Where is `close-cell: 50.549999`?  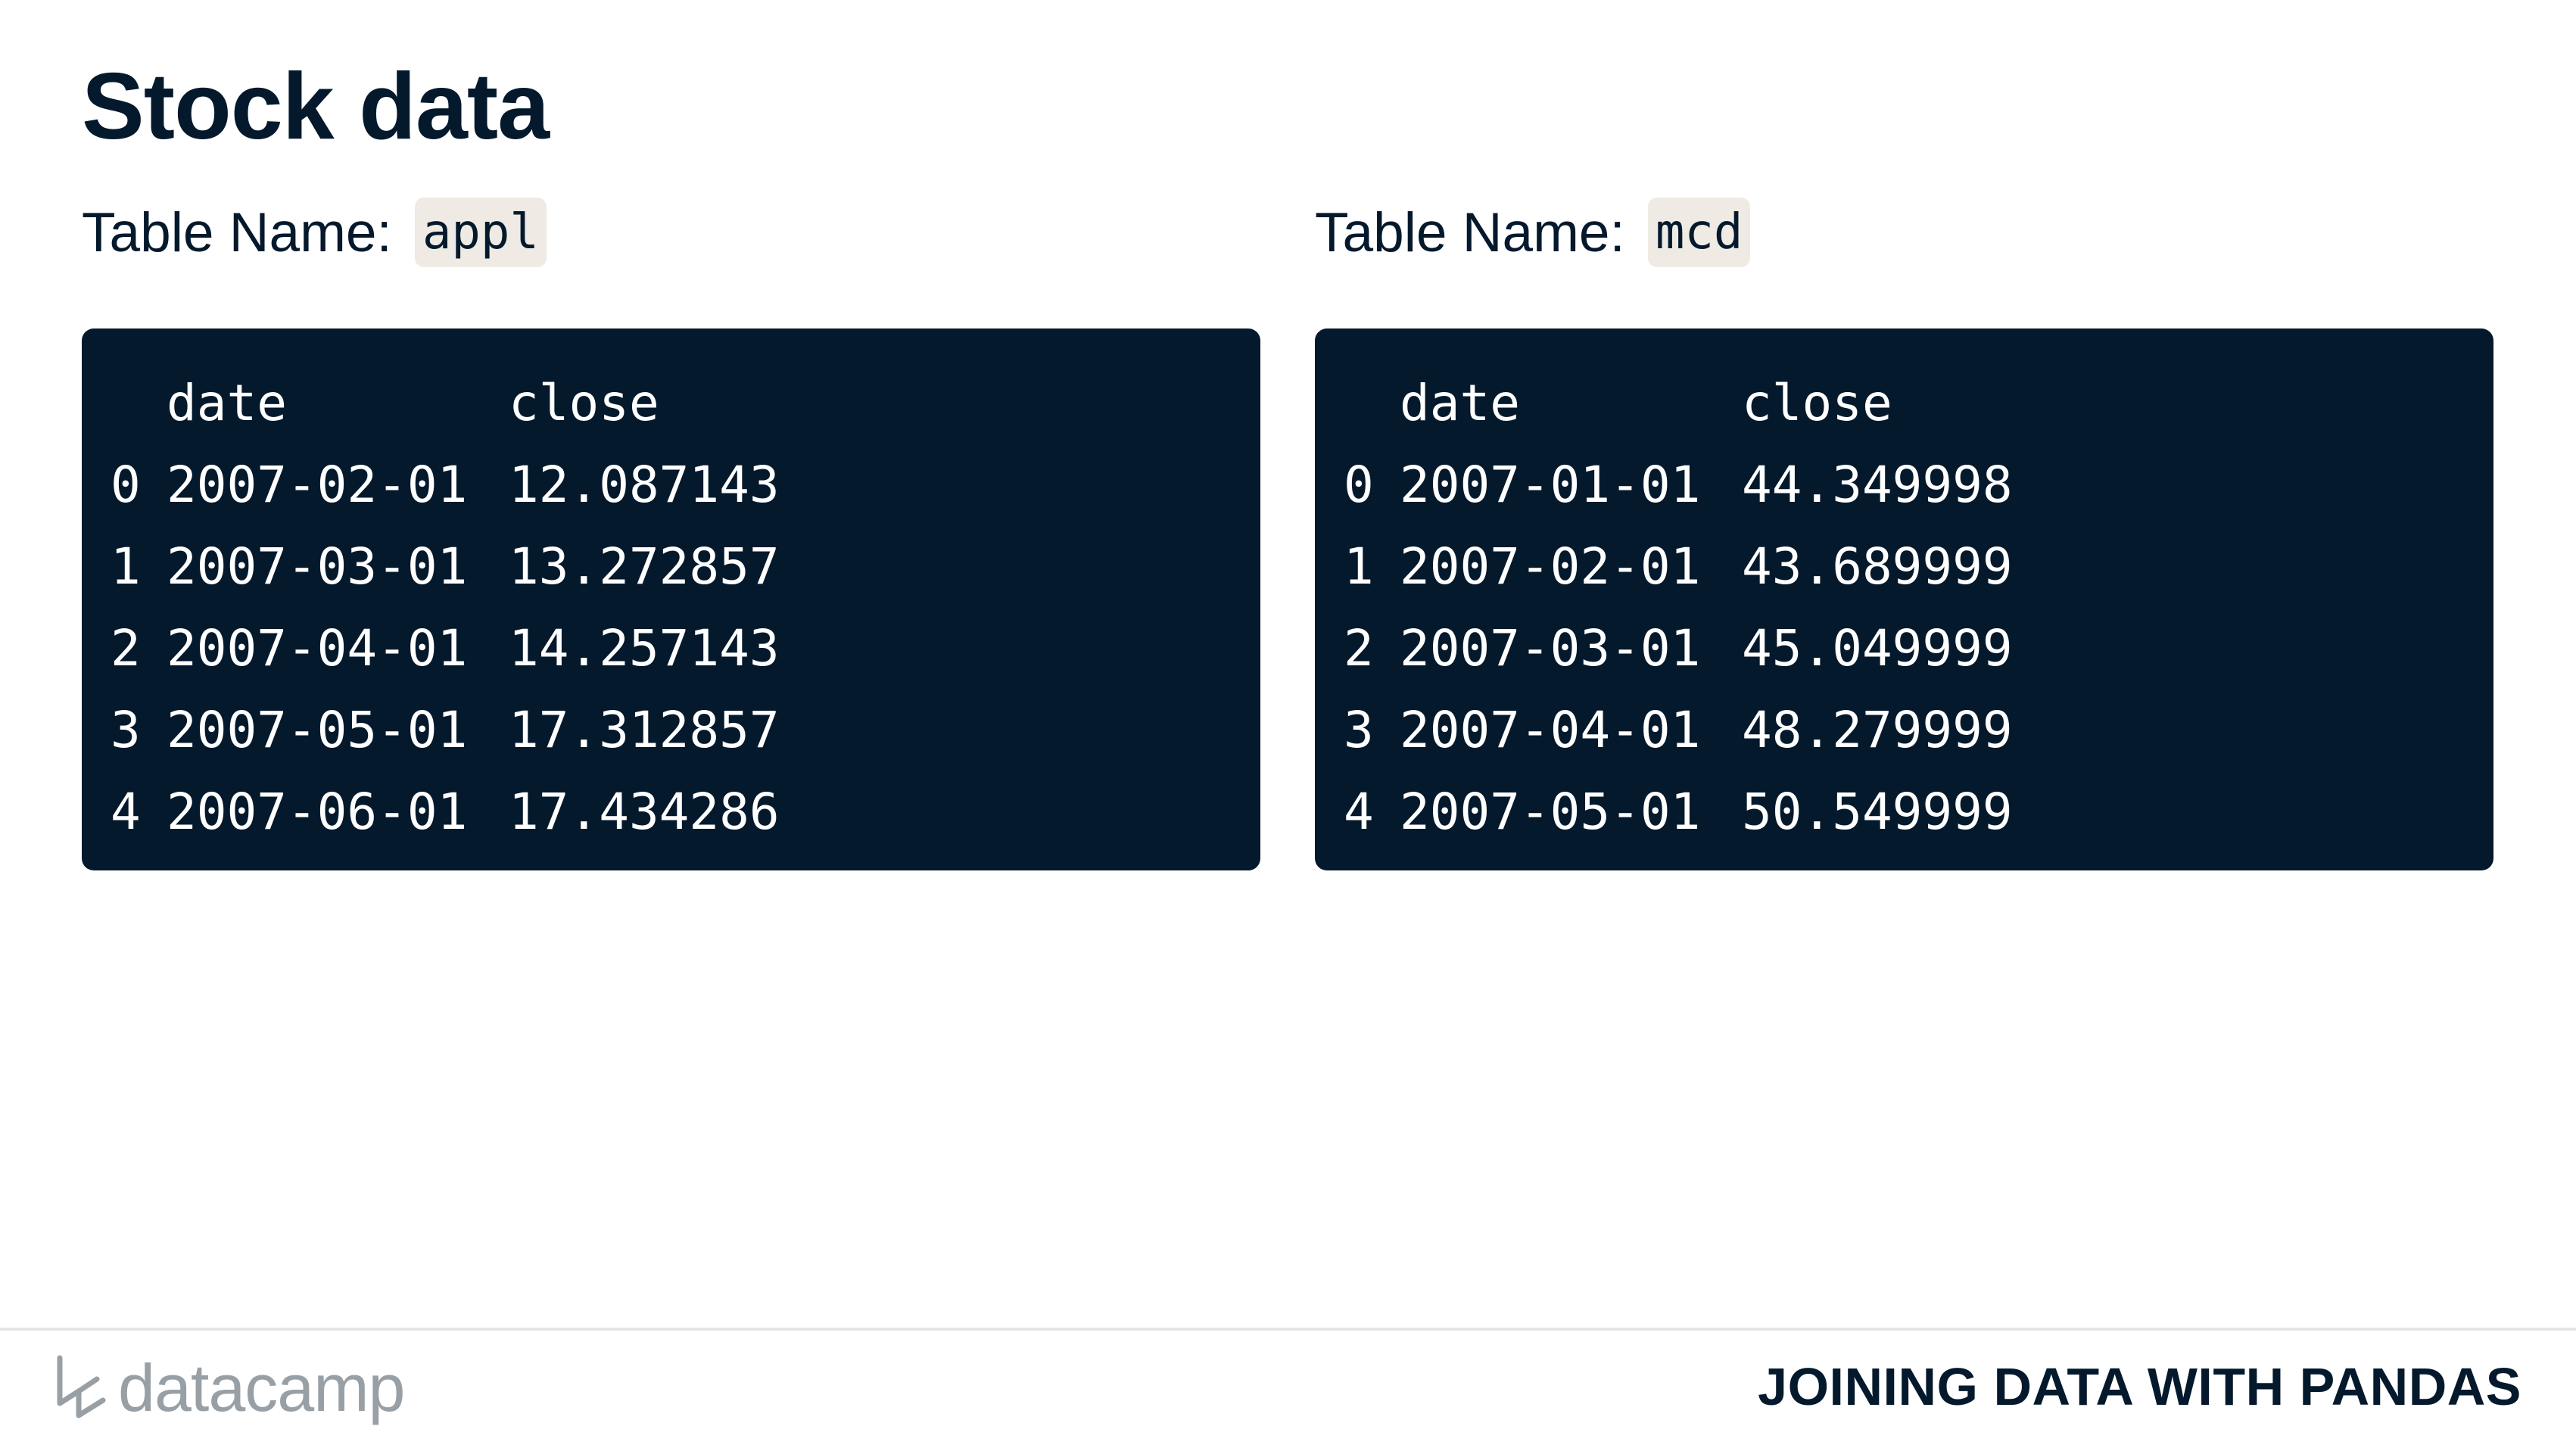
close-cell: 50.549999 is located at coordinates (1877, 811).